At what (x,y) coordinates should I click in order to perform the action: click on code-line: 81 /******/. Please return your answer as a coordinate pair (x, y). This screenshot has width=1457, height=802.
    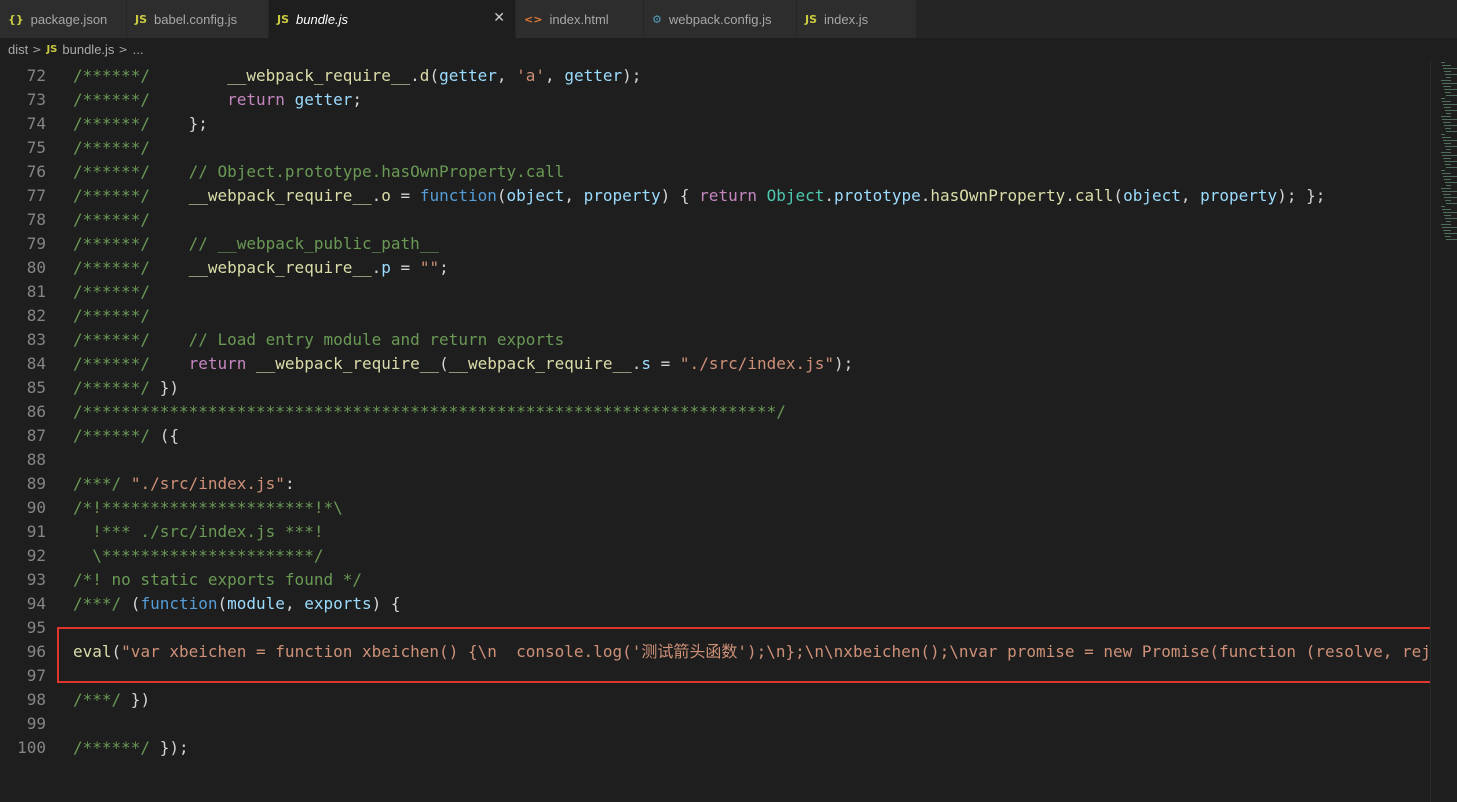
    Looking at the image, I should click on (715, 292).